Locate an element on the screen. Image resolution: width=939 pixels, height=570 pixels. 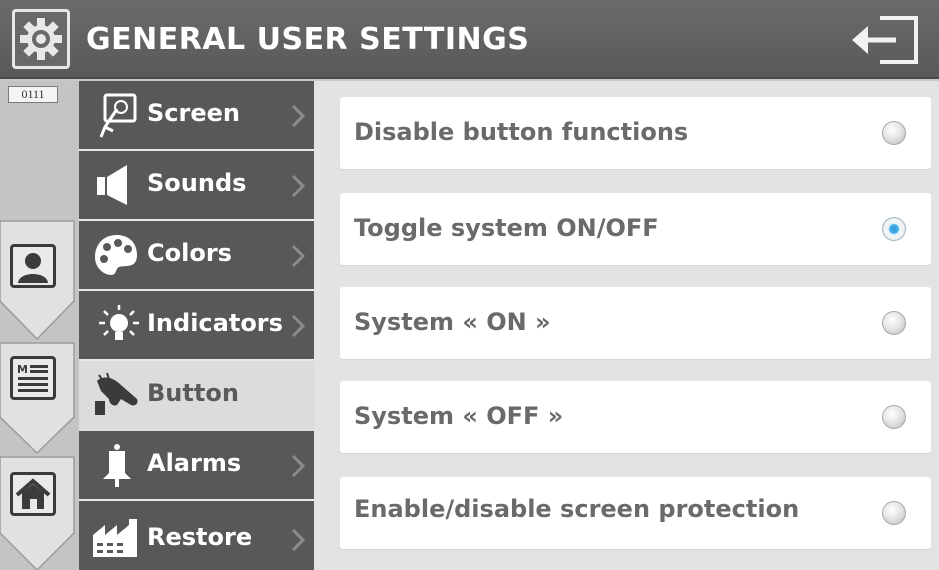
hand-press-icon is located at coordinates (116, 393).